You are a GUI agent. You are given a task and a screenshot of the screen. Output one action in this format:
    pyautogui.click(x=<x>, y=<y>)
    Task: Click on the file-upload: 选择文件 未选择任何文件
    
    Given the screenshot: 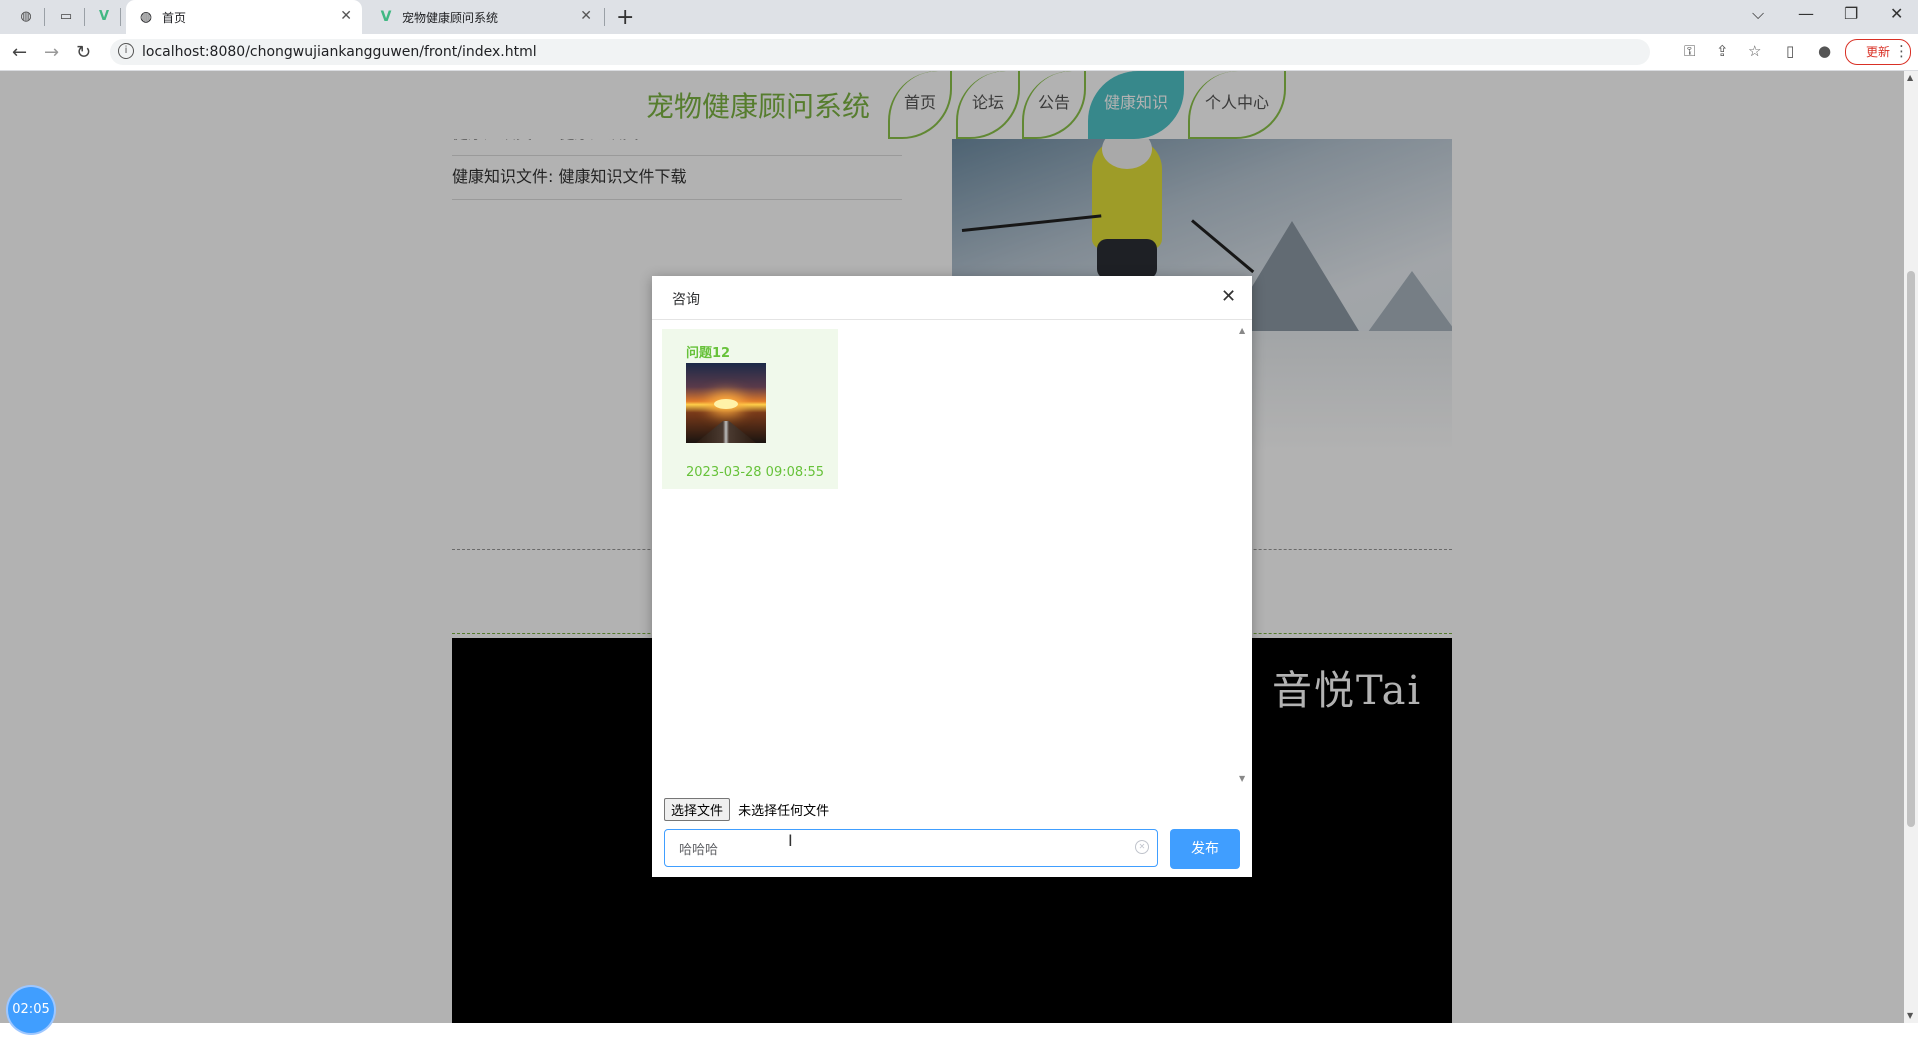 What is the action you would take?
    pyautogui.click(x=747, y=809)
    